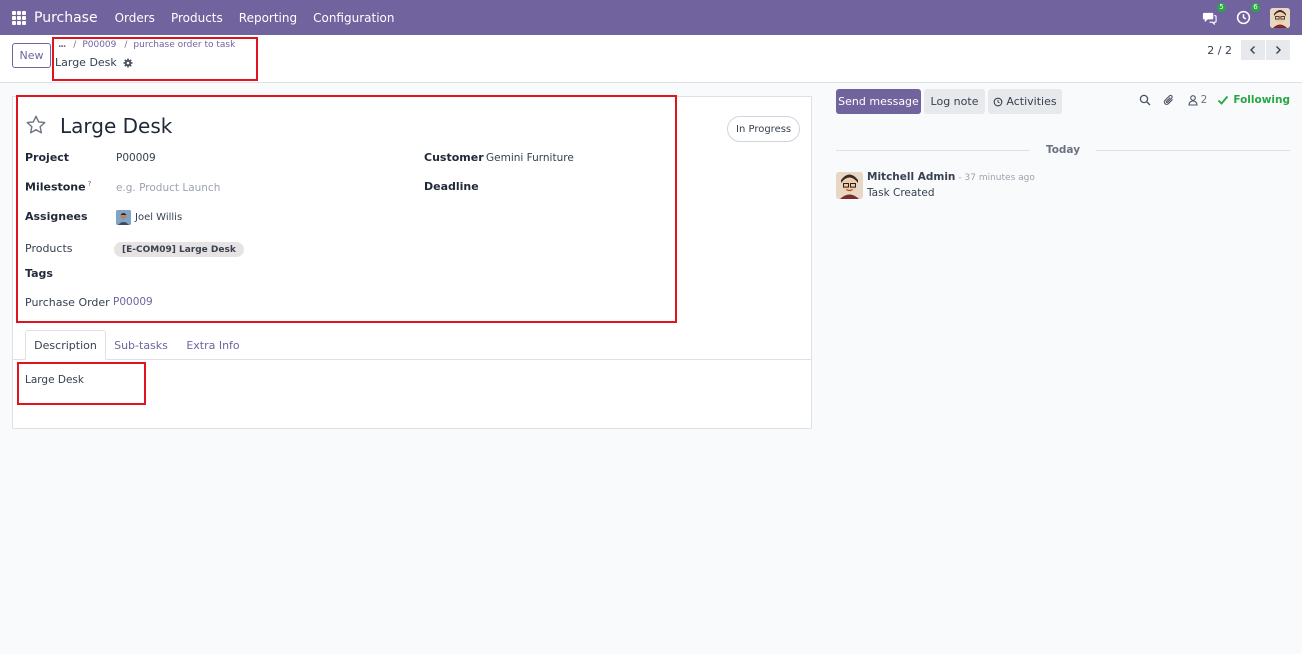  Describe the element at coordinates (81, 383) in the screenshot. I see `description-highlight` at that location.